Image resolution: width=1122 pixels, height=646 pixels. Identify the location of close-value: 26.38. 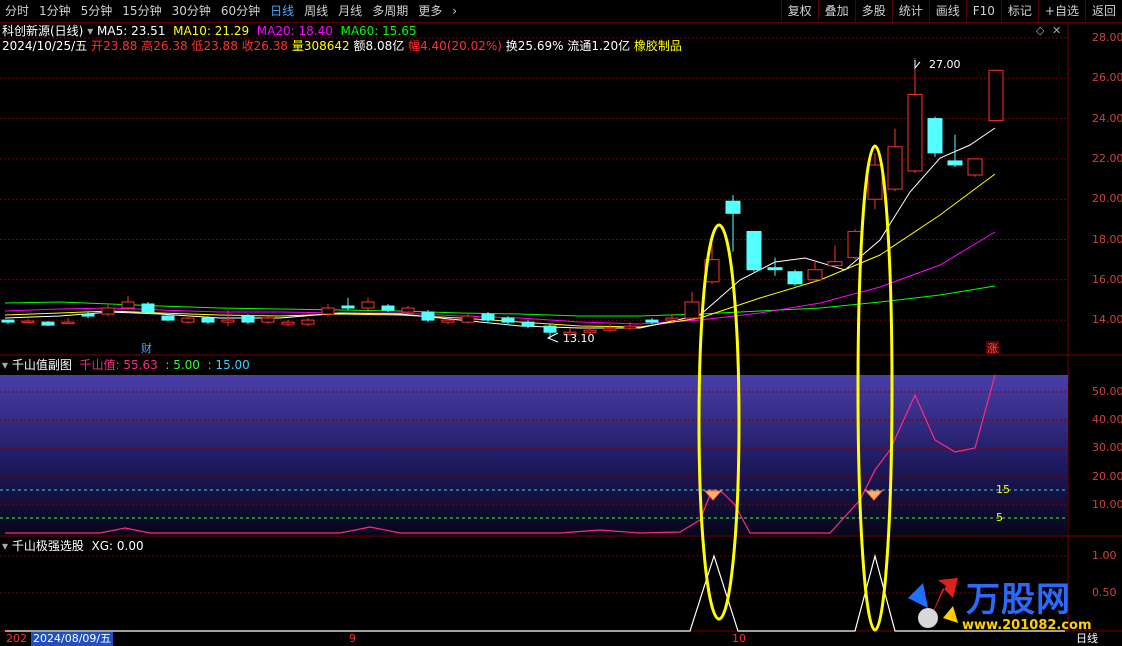
(271, 46).